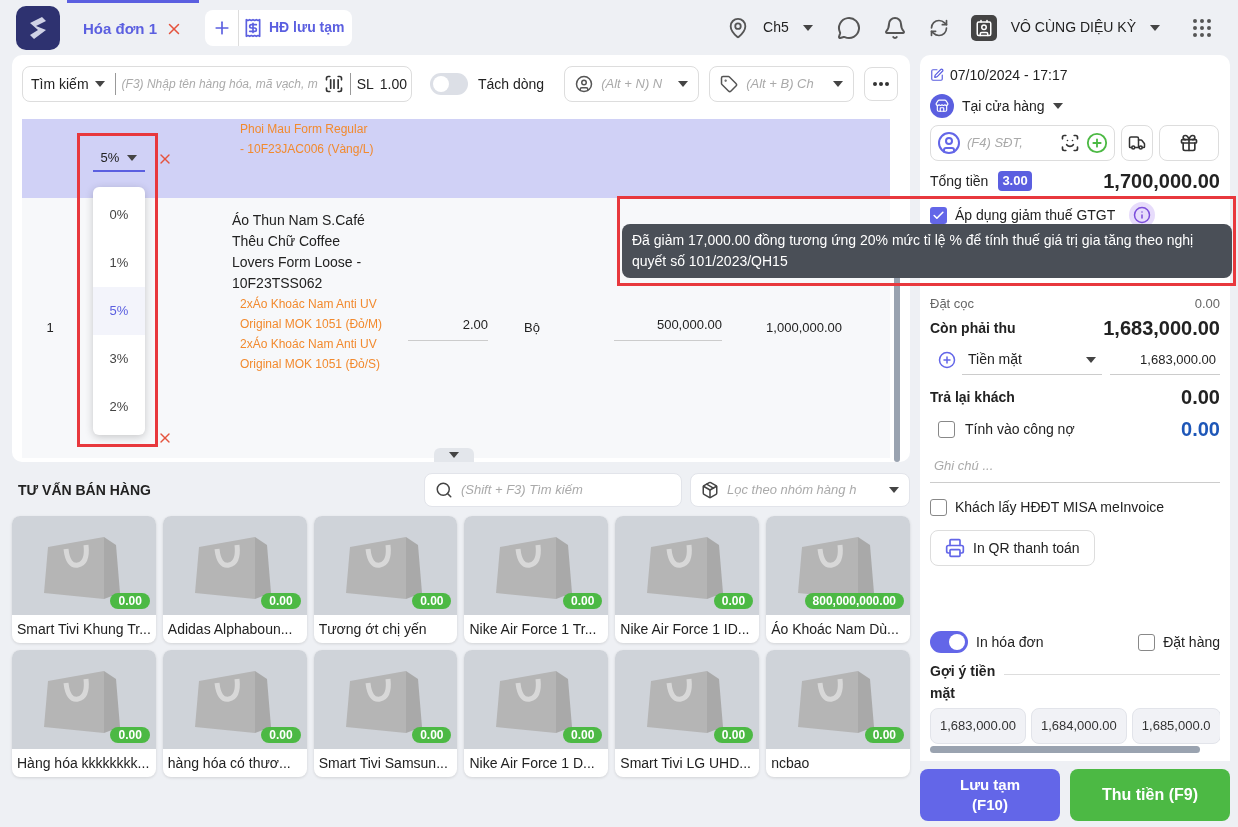 The width and height of the screenshot is (1238, 827). I want to click on truck-icon, so click(1137, 143).